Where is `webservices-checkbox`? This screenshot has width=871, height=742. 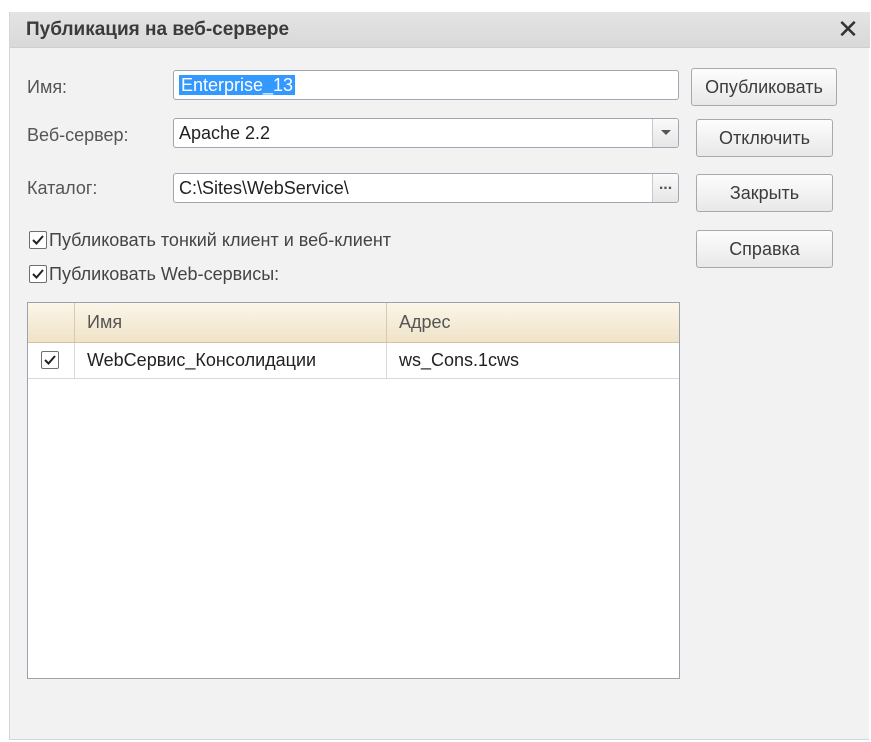
webservices-checkbox is located at coordinates (38, 274).